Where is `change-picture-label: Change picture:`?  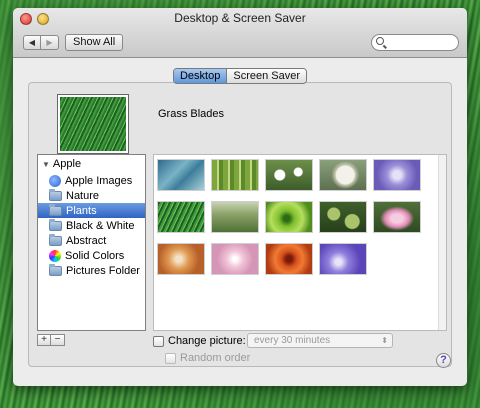 change-picture-label: Change picture: is located at coordinates (207, 341).